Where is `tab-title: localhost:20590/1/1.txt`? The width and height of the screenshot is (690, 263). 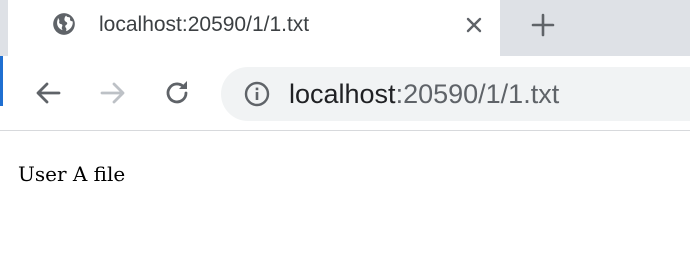
tab-title: localhost:20590/1/1.txt is located at coordinates (204, 24).